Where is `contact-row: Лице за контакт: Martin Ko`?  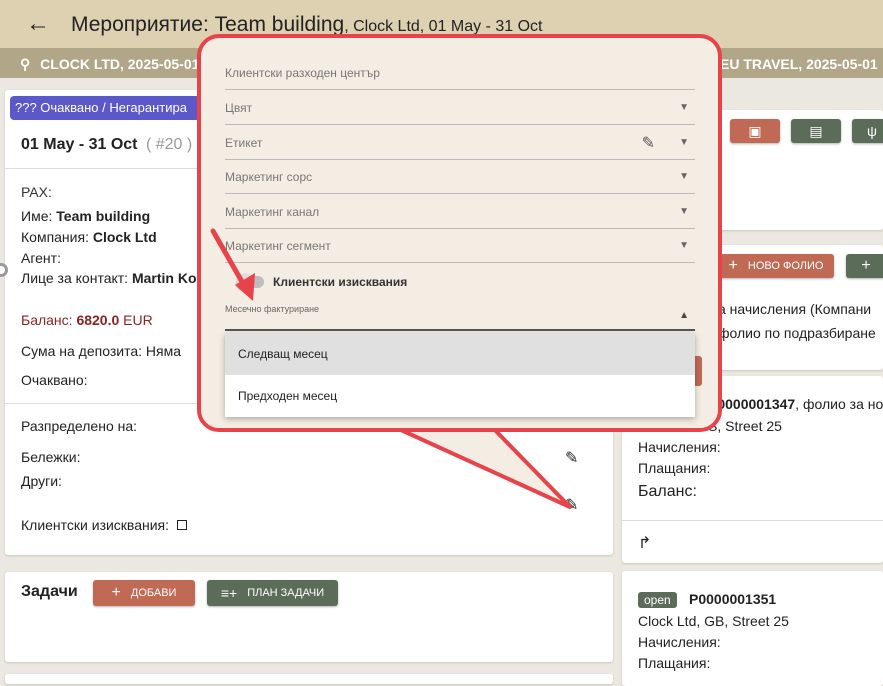
contact-row: Лице за контакт: Martin Ko is located at coordinates (109, 278).